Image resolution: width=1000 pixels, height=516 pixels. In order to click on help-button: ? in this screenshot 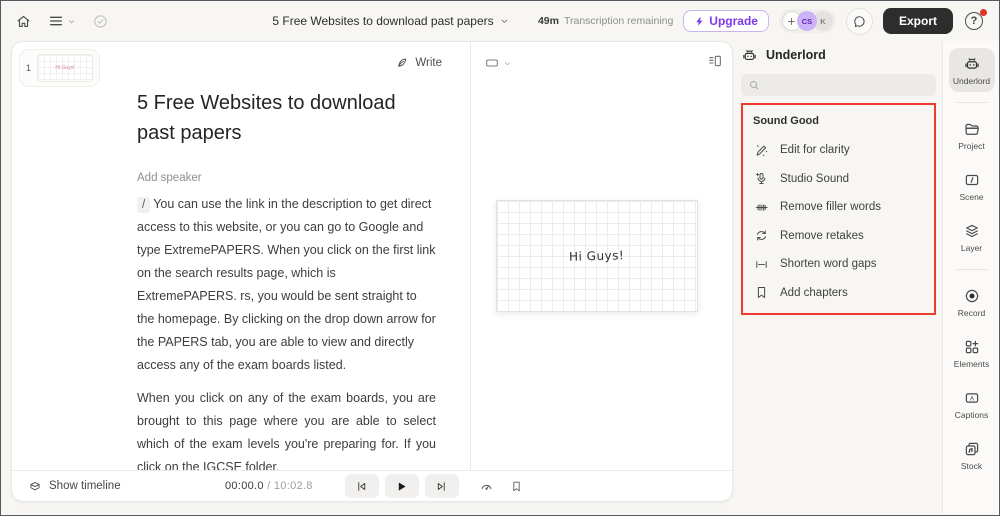, I will do `click(975, 20)`.